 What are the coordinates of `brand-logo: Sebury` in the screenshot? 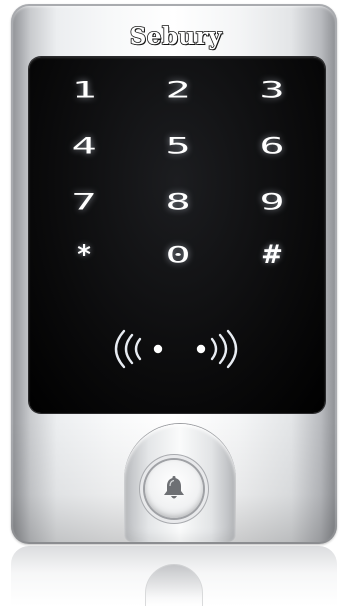 It's located at (176, 36).